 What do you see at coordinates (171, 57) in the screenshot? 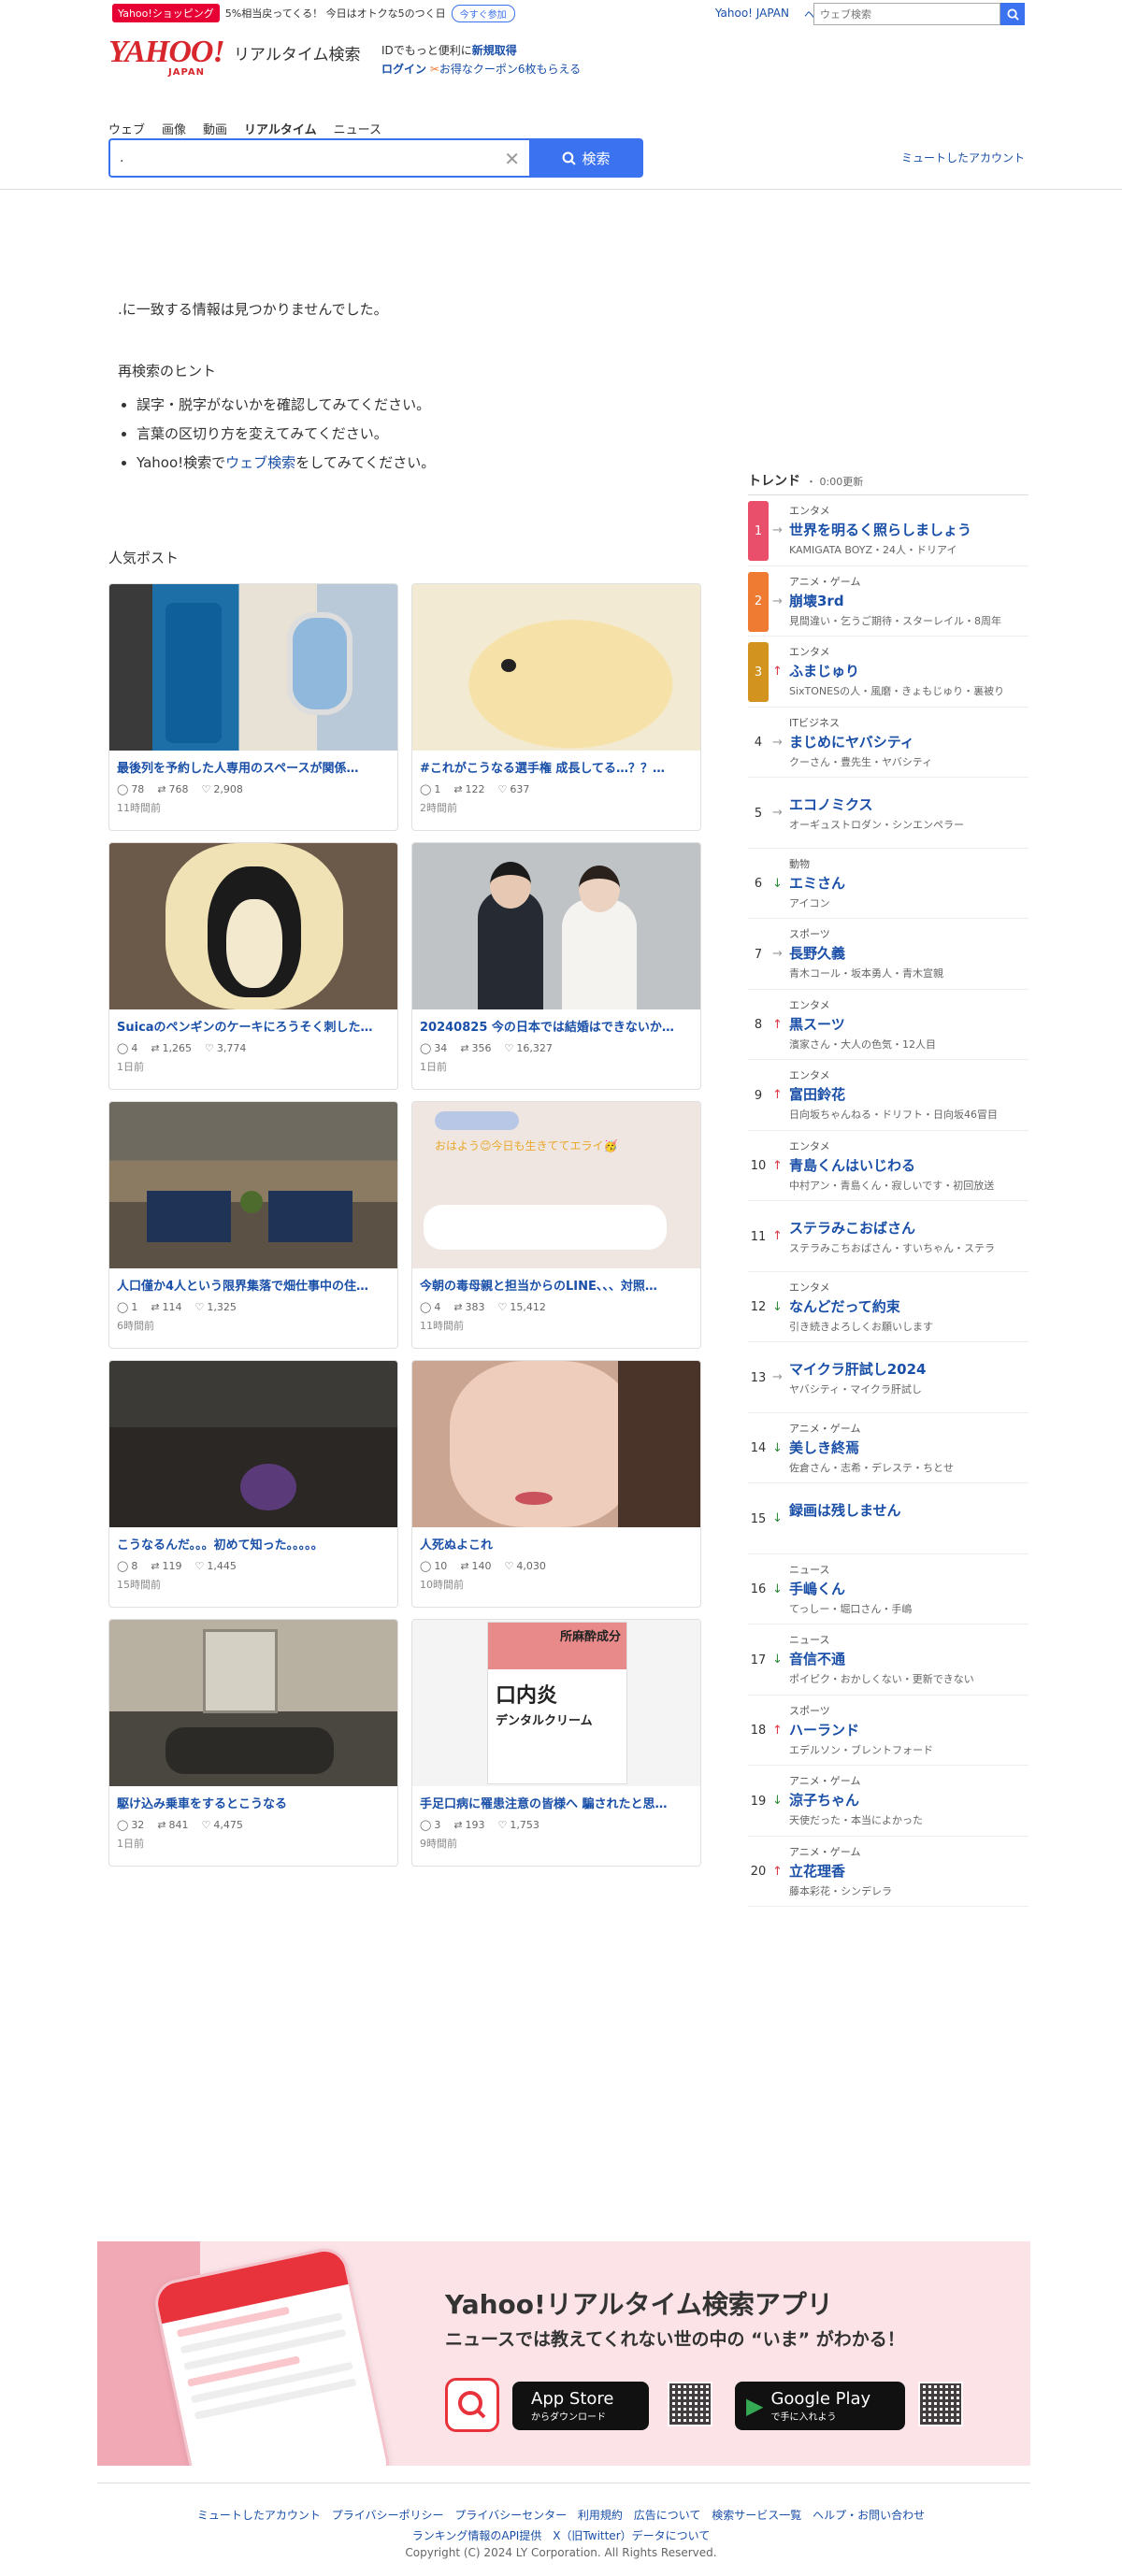
I see `yahoo-logo: YAHOO! JAPAN` at bounding box center [171, 57].